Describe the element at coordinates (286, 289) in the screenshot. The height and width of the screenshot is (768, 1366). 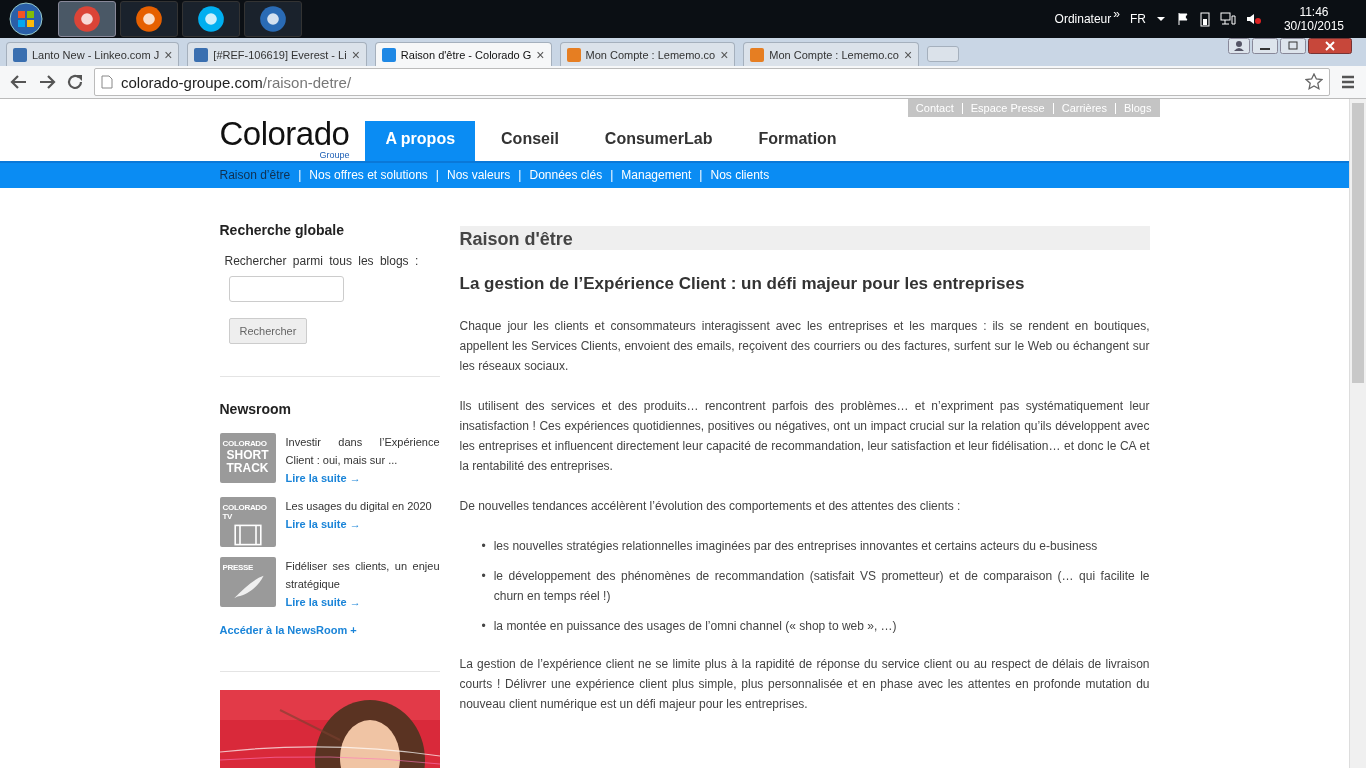
I see `search-field` at that location.